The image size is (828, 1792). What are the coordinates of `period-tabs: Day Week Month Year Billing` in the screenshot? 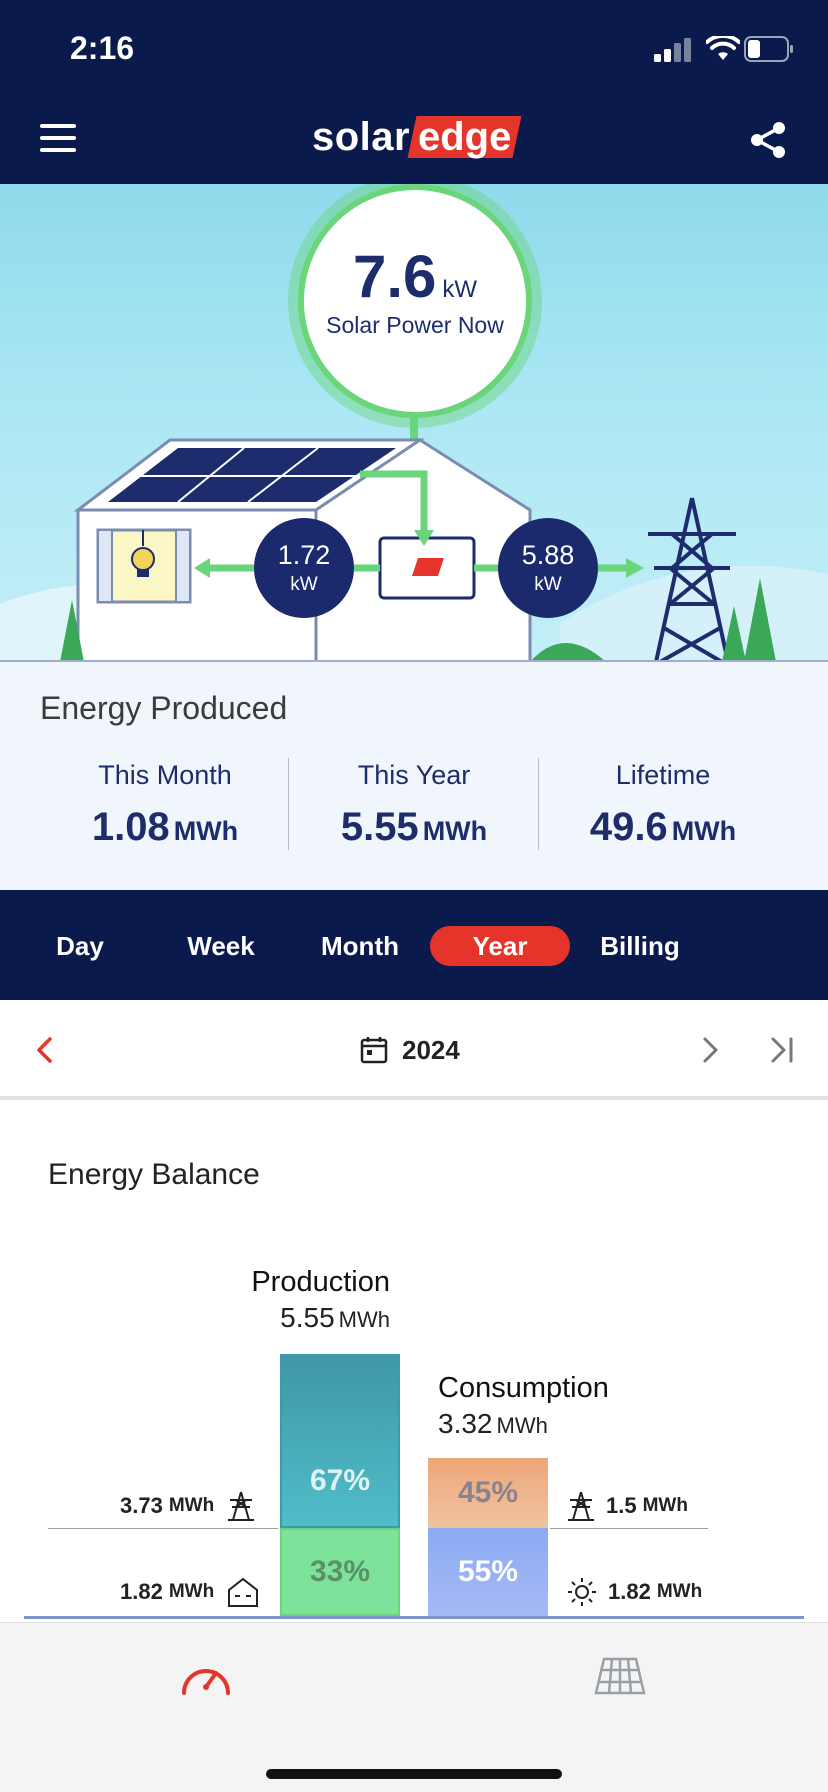 It's located at (414, 945).